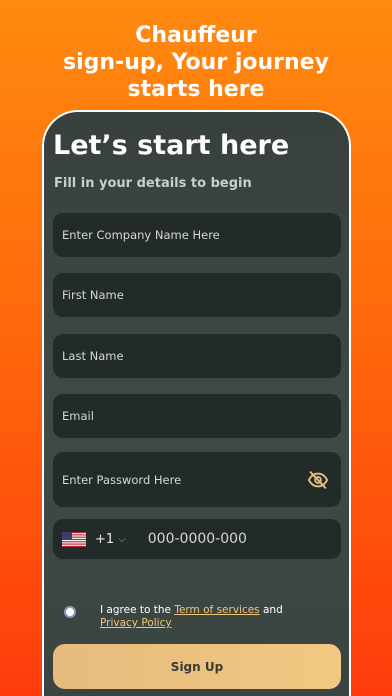 Image resolution: width=392 pixels, height=696 pixels. Describe the element at coordinates (104, 539) in the screenshot. I see `dial-code: +1` at that location.